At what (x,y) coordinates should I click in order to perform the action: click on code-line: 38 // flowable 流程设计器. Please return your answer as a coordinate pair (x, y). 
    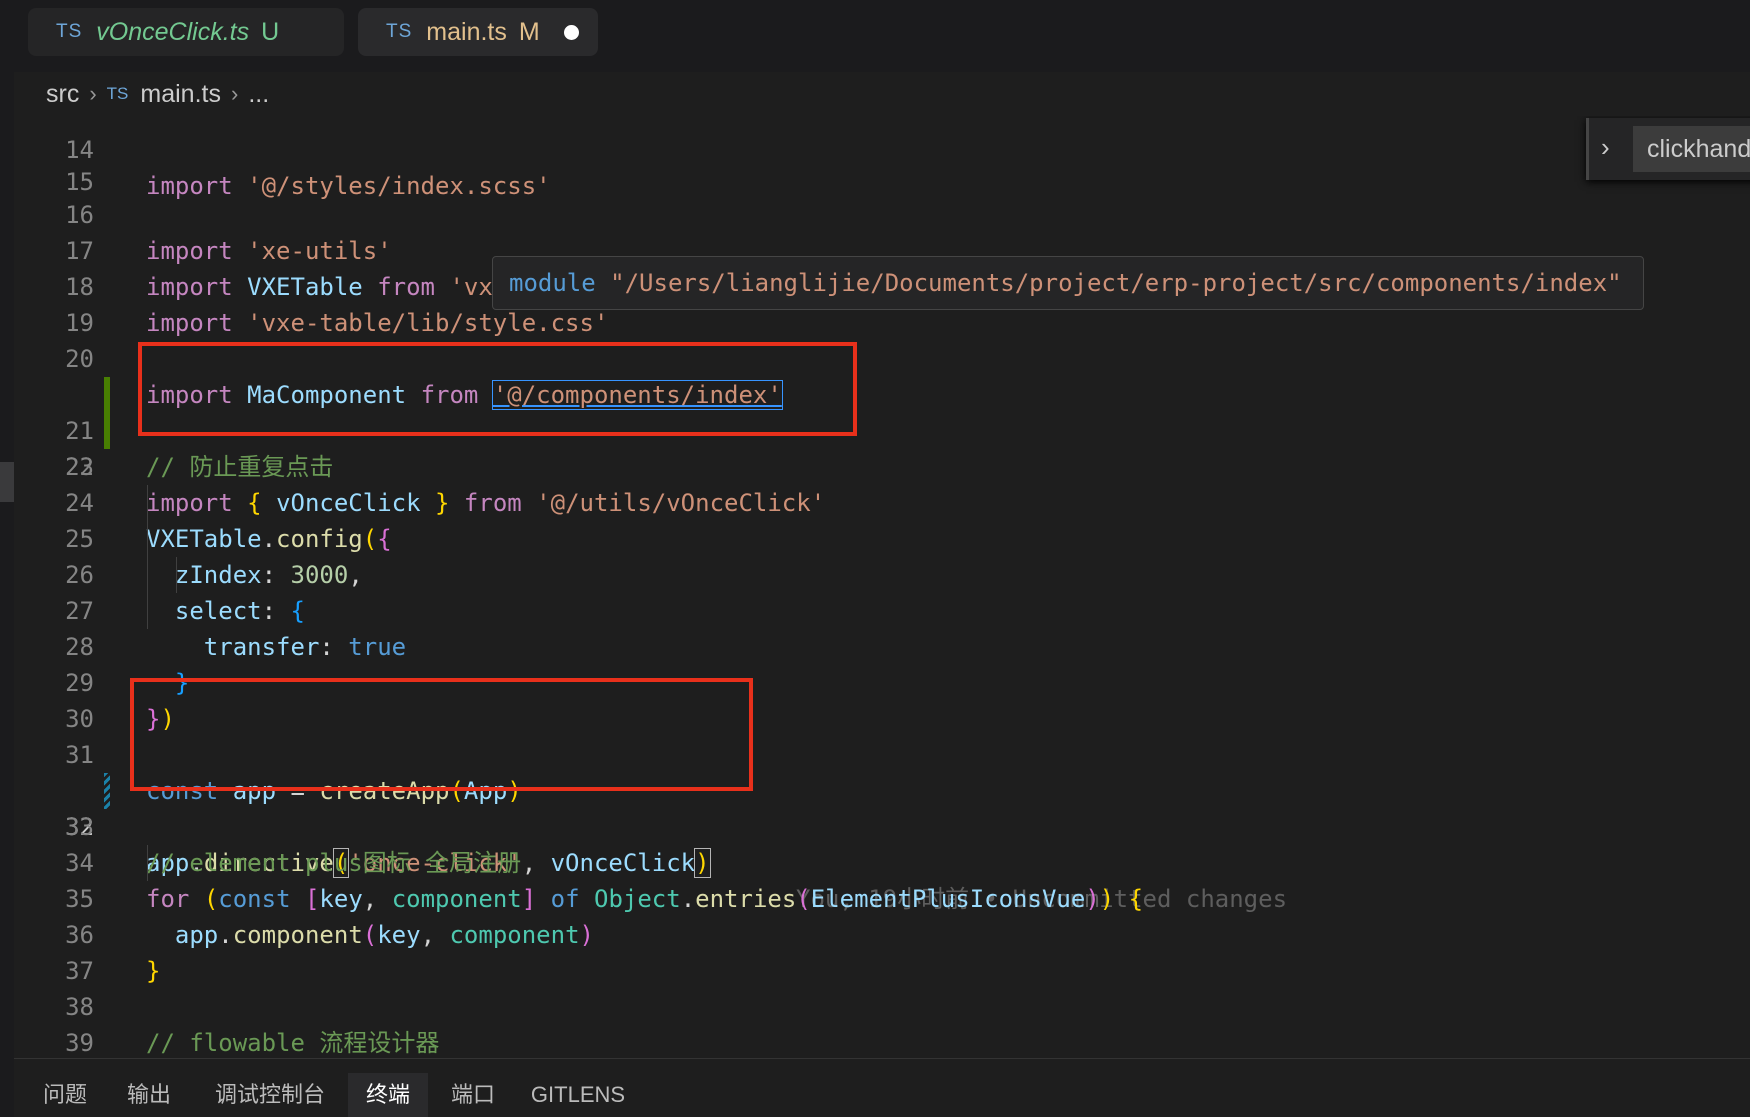
    Looking at the image, I should click on (882, 1005).